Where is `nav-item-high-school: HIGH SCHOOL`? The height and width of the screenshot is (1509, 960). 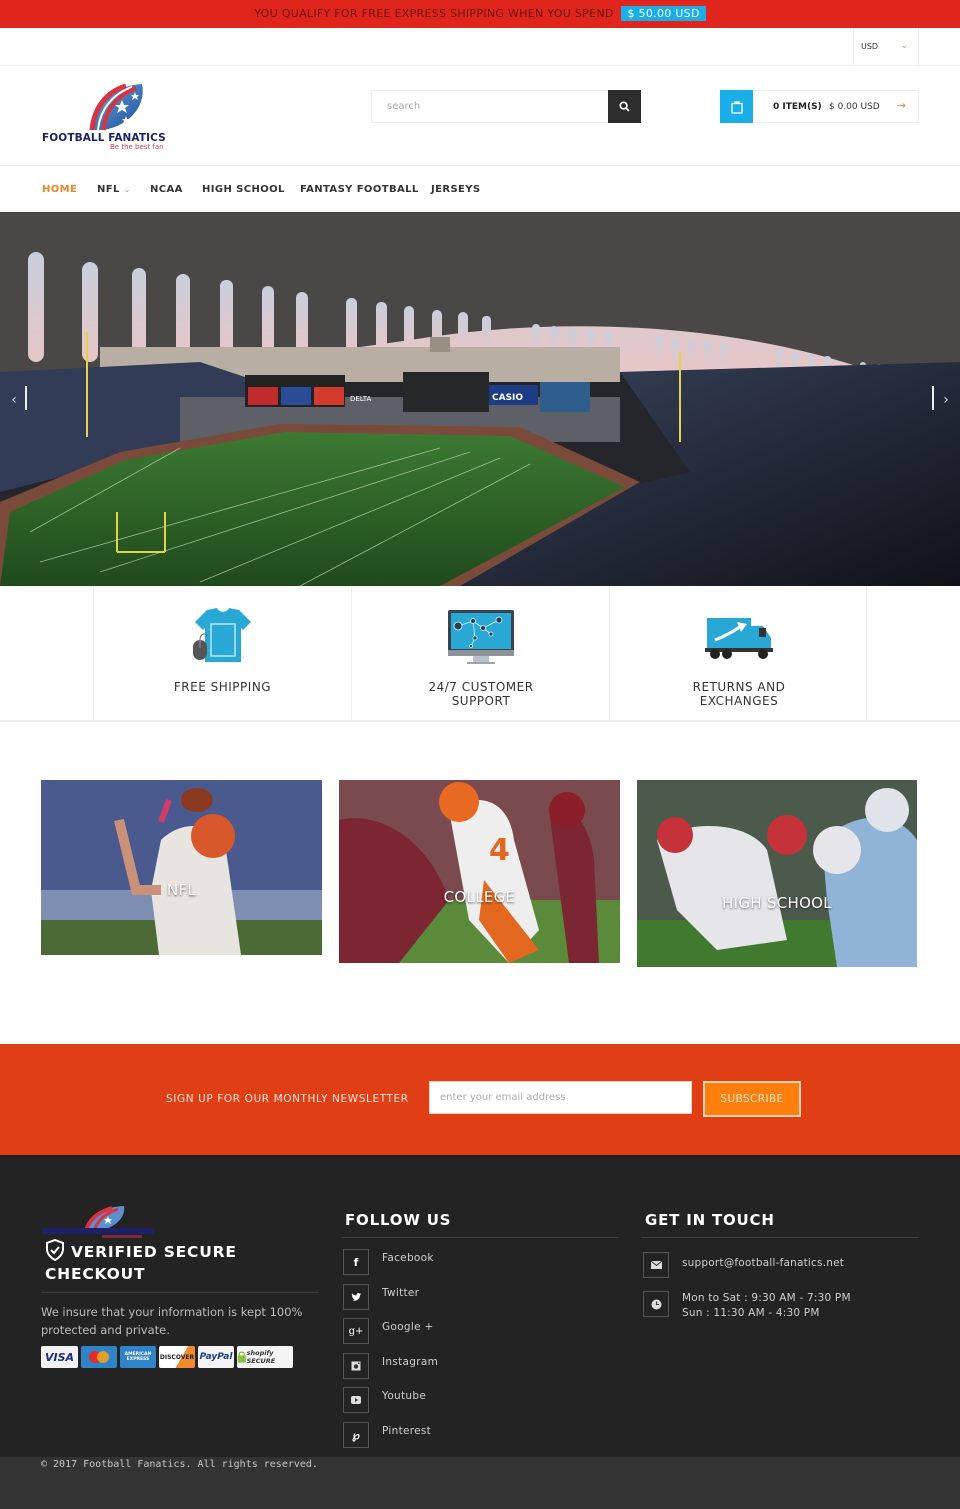
nav-item-high-school: HIGH SCHOOL is located at coordinates (243, 189).